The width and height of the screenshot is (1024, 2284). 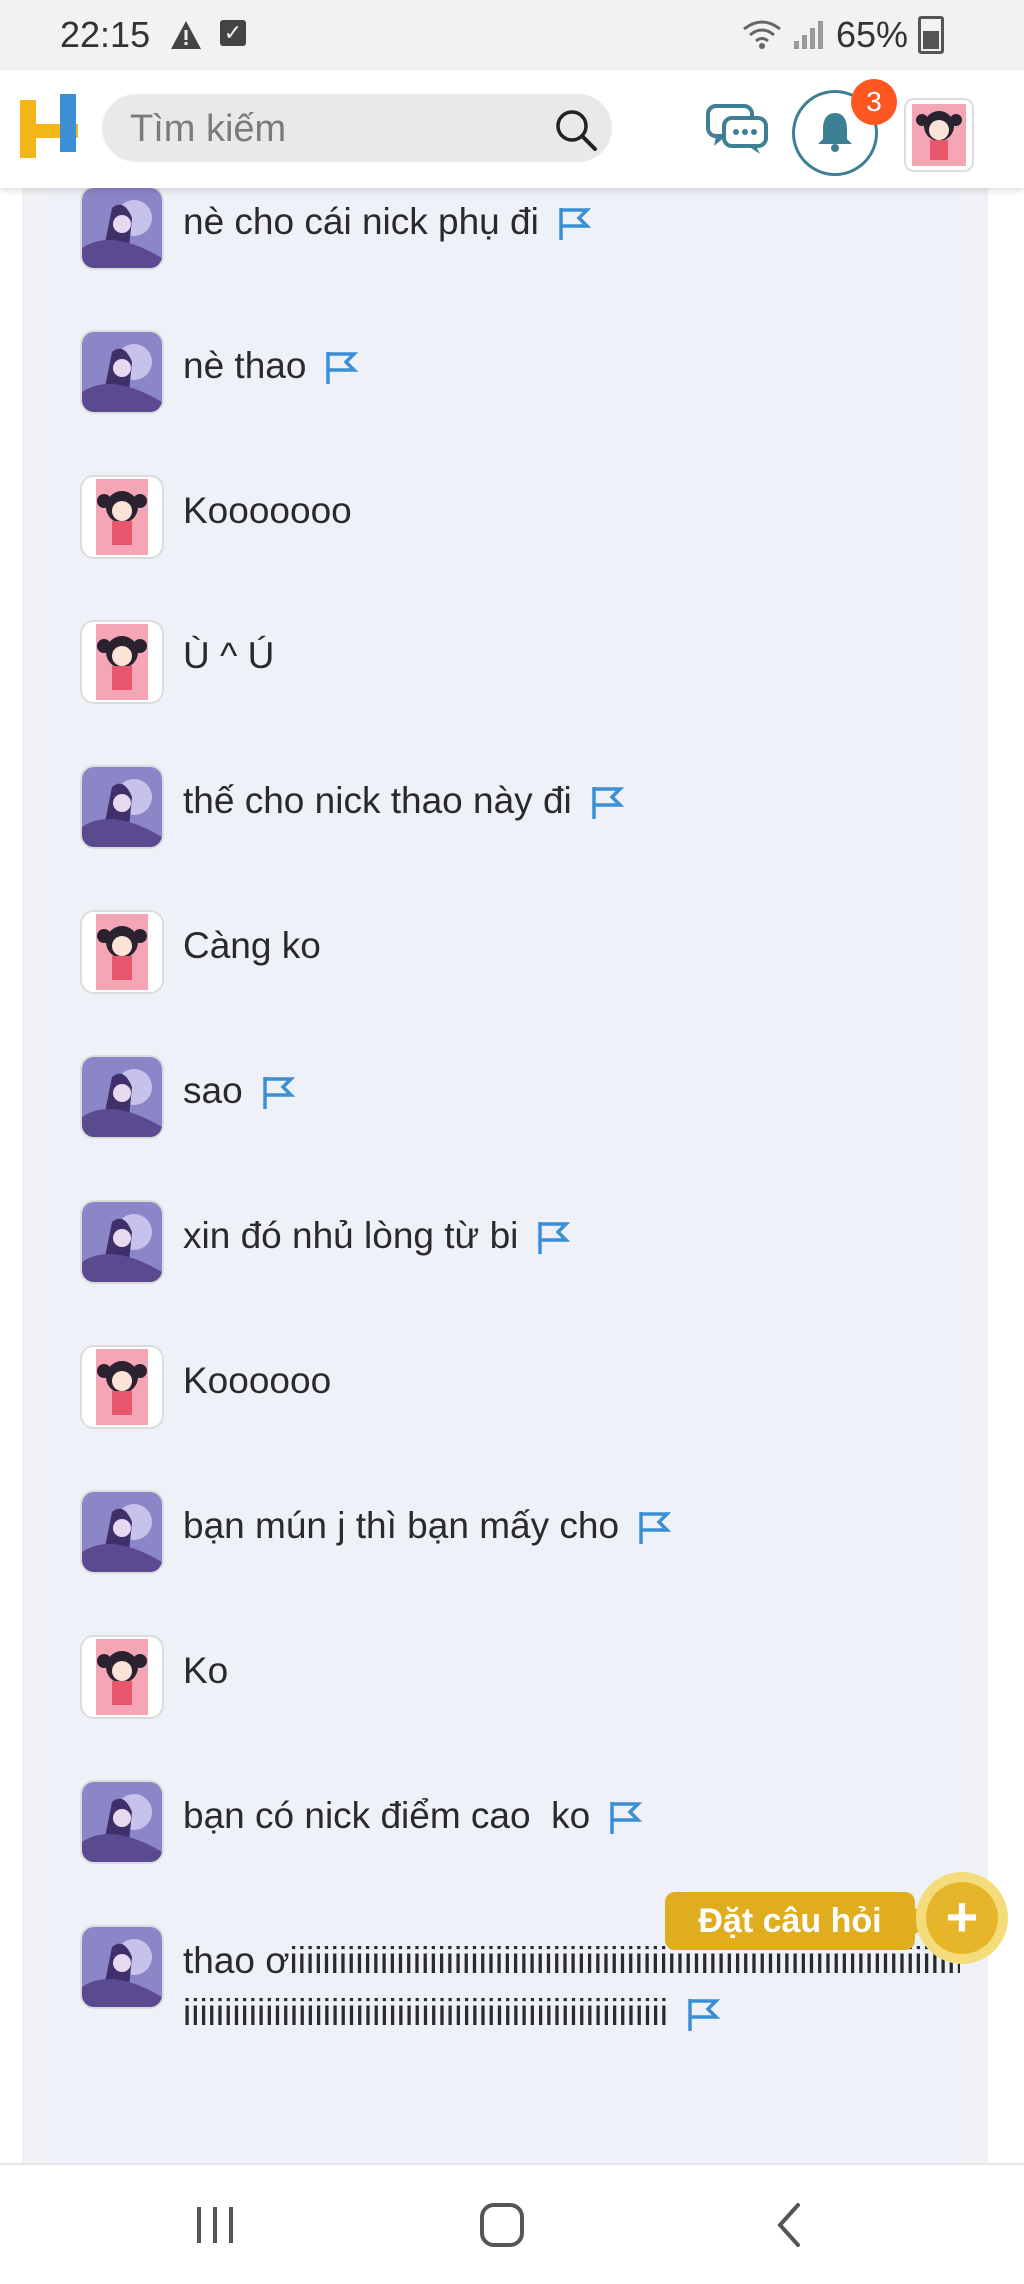 I want to click on app-header: 3, so click(x=512, y=129).